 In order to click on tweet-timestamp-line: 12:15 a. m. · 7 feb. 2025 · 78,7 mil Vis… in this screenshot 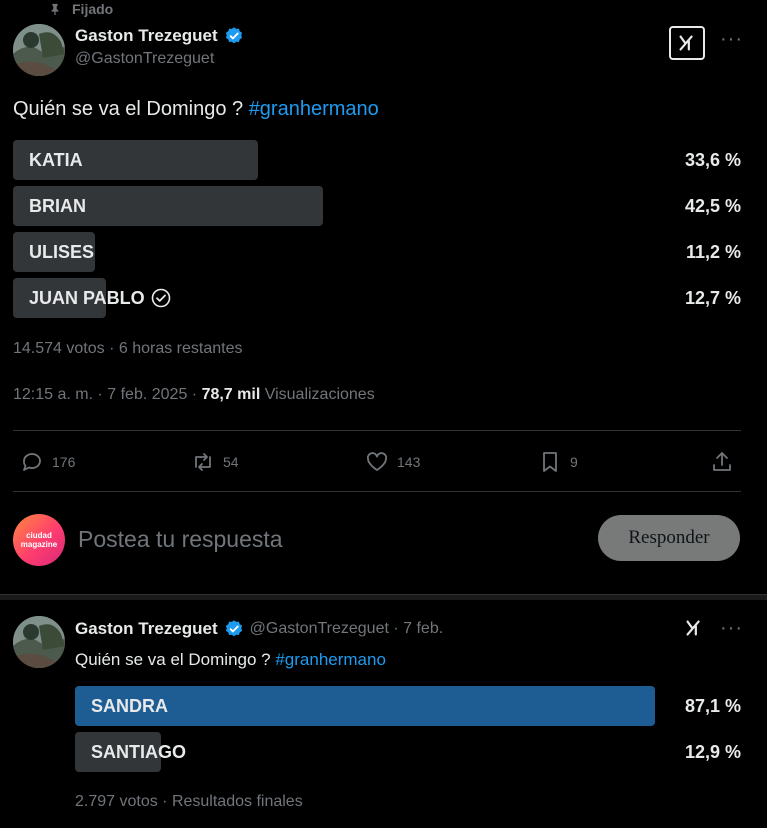, I will do `click(194, 395)`.